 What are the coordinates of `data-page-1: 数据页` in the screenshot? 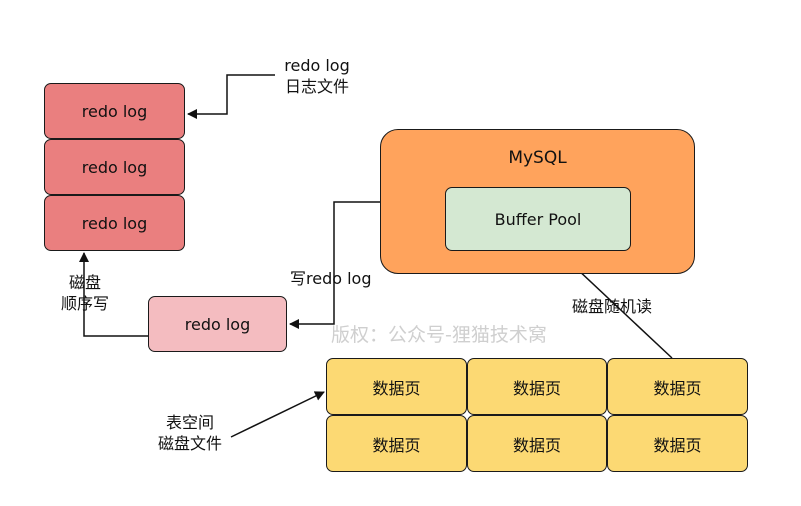 It's located at (396, 386).